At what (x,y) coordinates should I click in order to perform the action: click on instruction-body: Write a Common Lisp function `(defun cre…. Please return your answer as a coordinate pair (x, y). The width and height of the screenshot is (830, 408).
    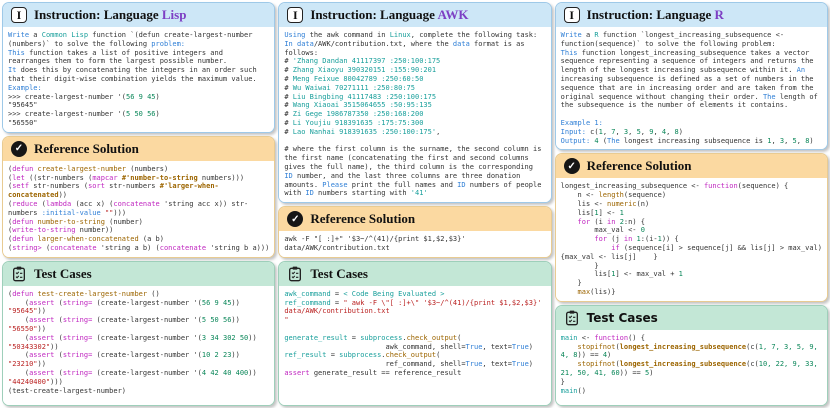
    Looking at the image, I should click on (139, 79).